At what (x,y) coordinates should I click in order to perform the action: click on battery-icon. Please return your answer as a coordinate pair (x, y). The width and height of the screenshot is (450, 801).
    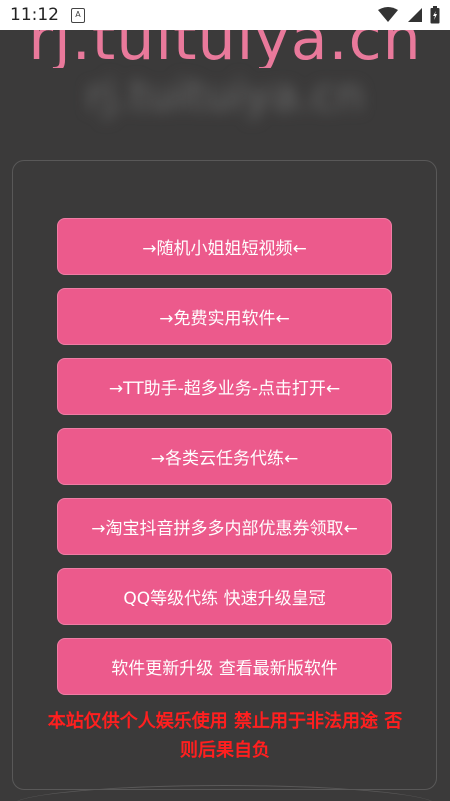
    Looking at the image, I should click on (435, 15).